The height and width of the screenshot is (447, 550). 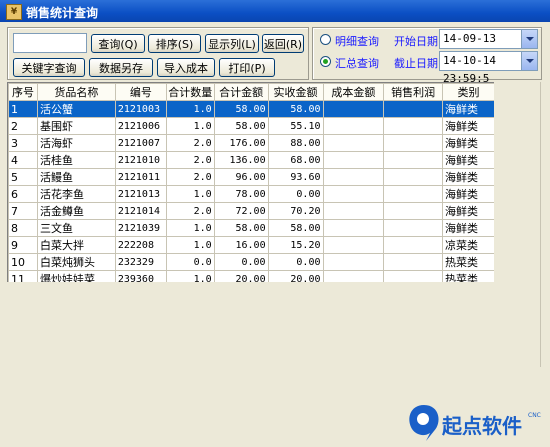 I want to click on logo-tag: CNC, so click(x=534, y=415).